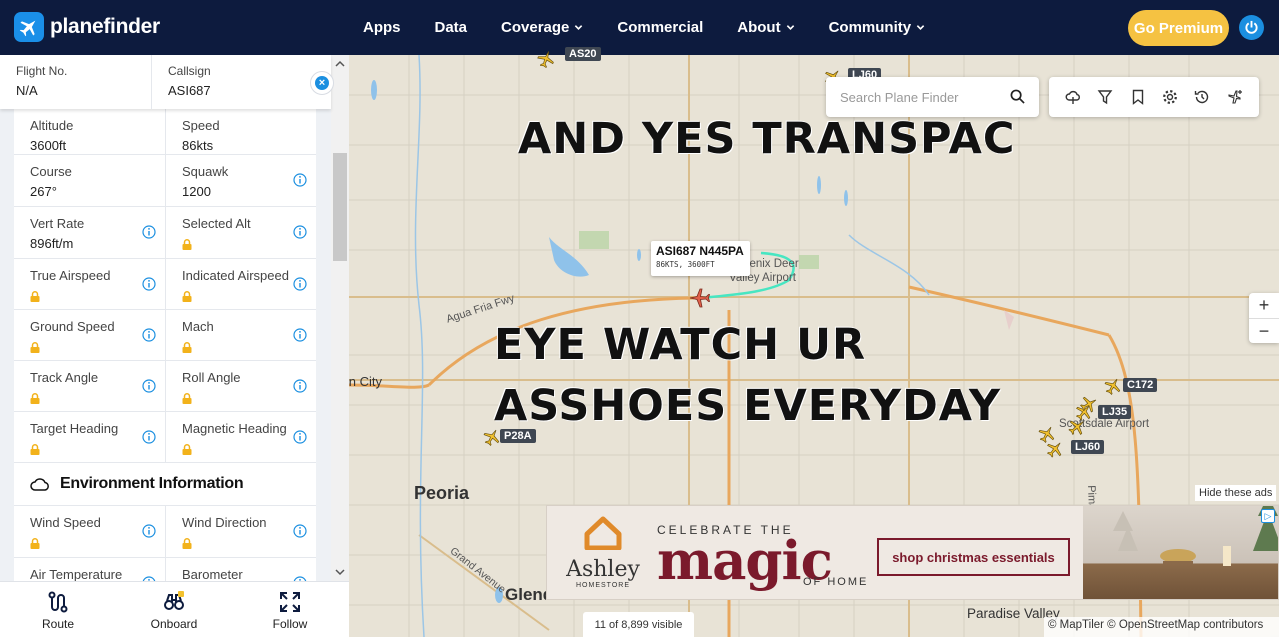 The width and height of the screenshot is (1279, 637). I want to click on aircraft-type-tag: P28A, so click(518, 436).